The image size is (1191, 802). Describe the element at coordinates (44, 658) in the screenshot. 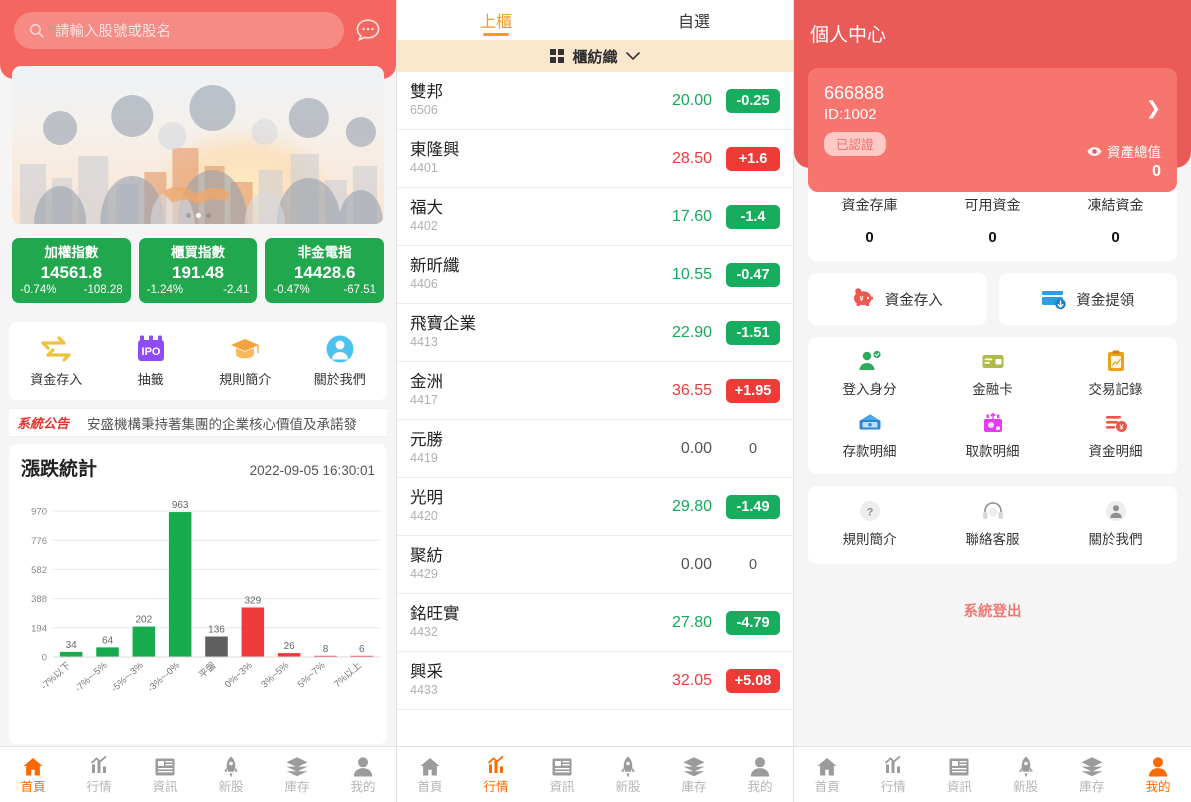

I see `svg-text: 0` at that location.